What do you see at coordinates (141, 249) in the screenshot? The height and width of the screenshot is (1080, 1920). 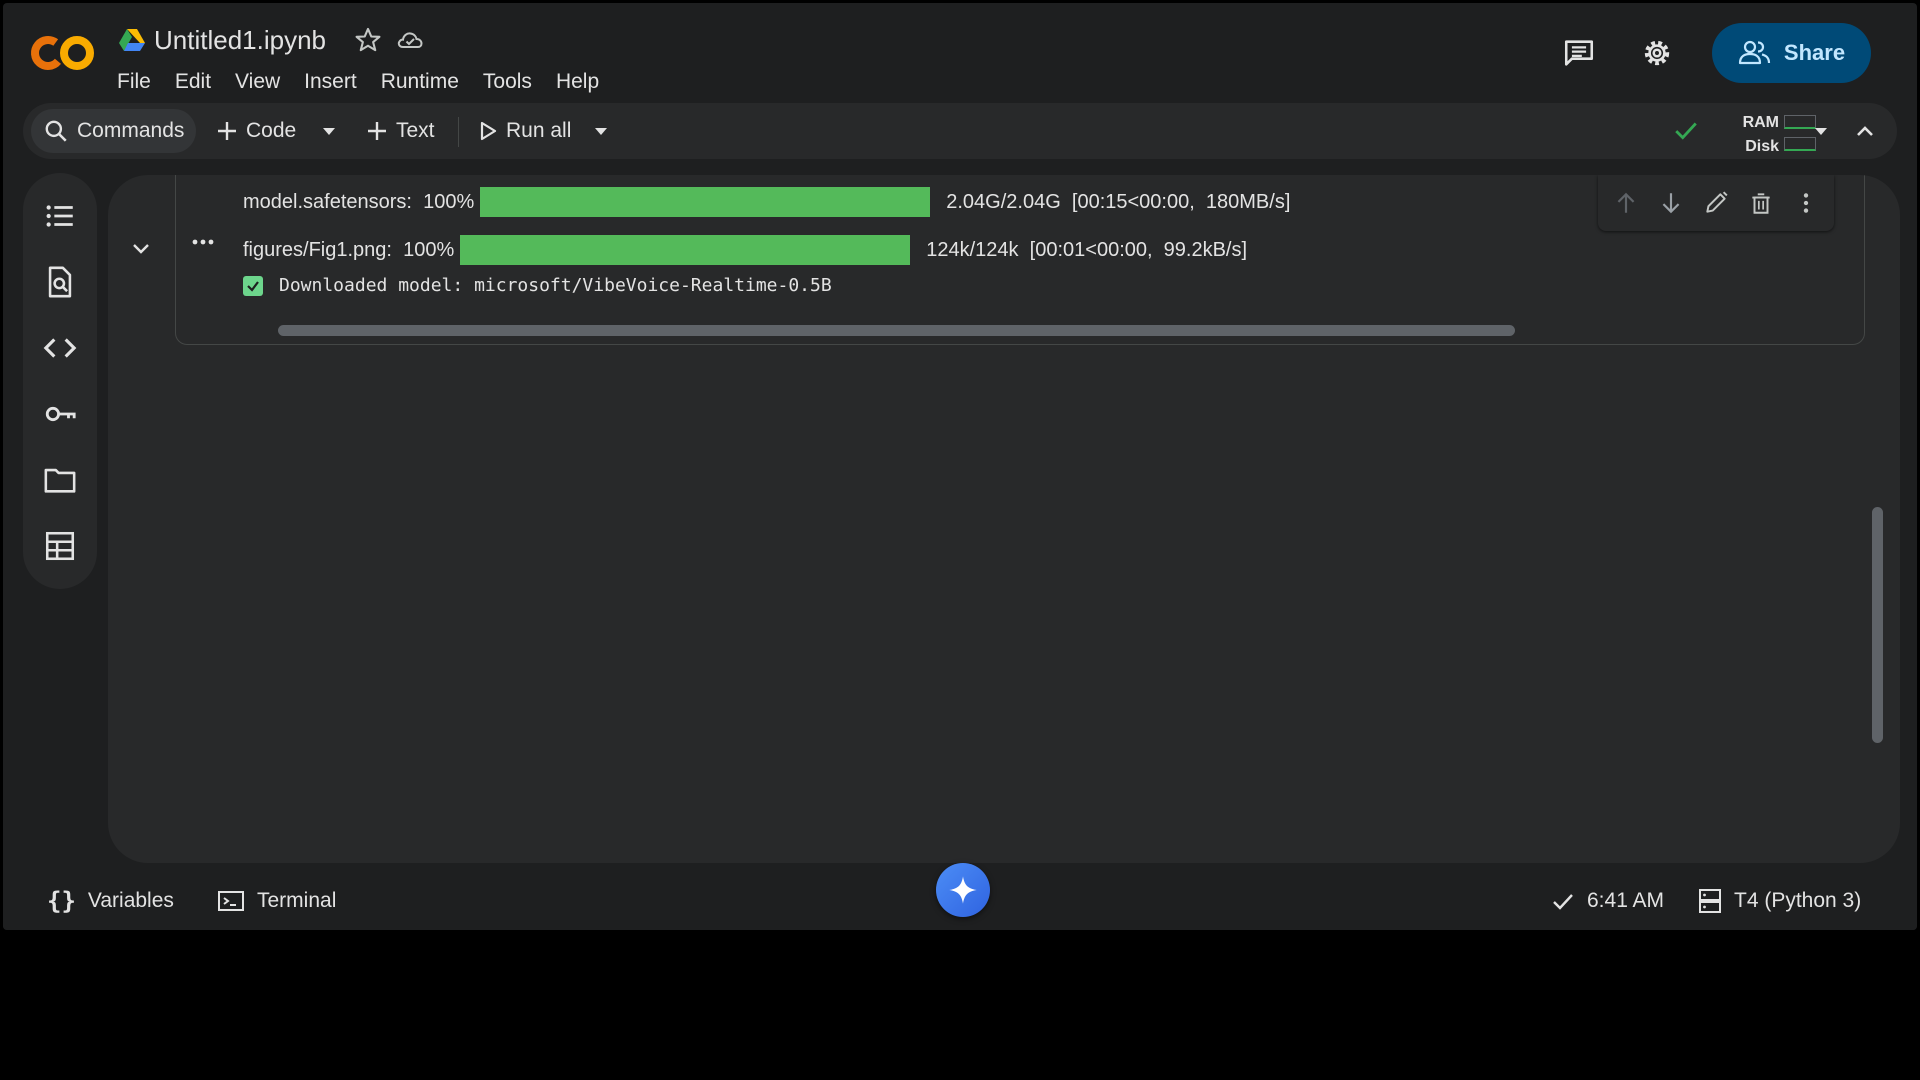 I see `chevron-down-icon` at bounding box center [141, 249].